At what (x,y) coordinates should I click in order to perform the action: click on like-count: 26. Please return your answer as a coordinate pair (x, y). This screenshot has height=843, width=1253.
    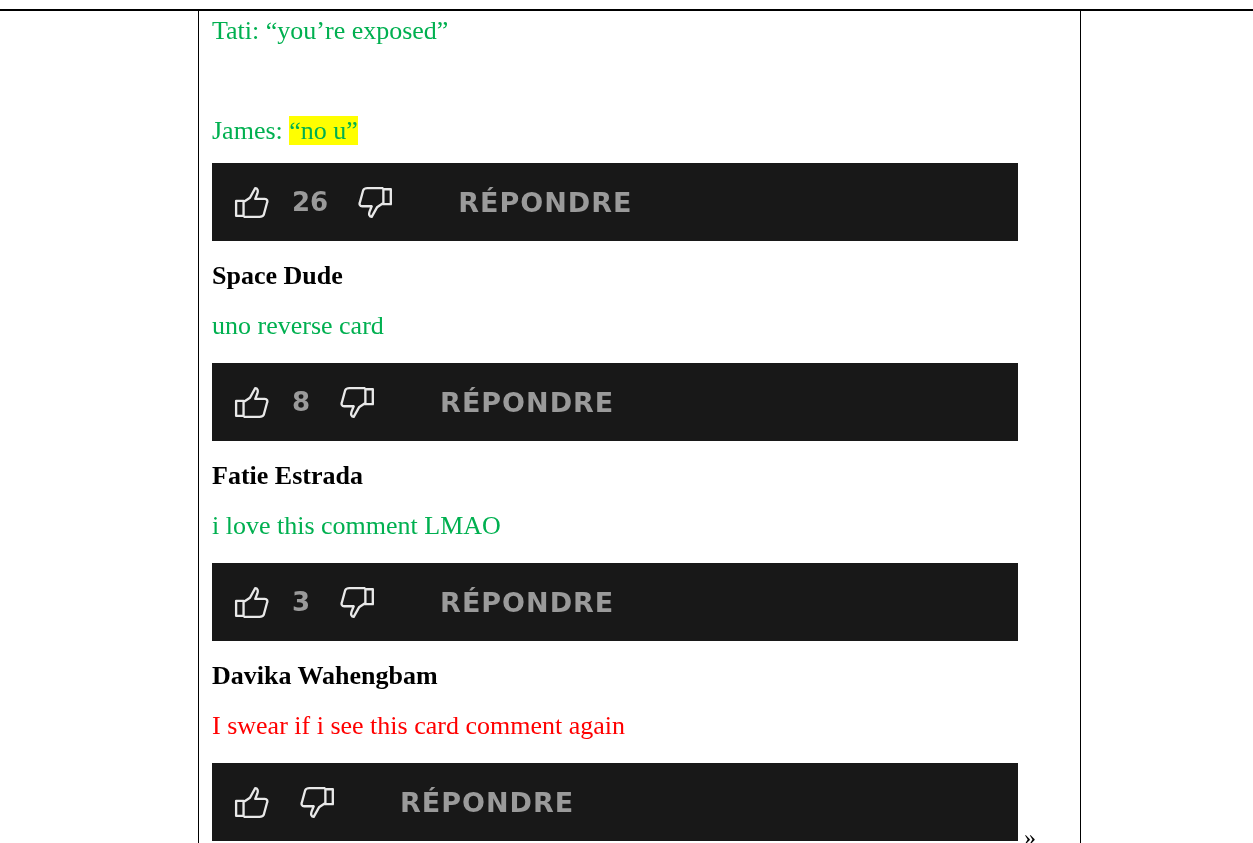
    Looking at the image, I should click on (310, 202).